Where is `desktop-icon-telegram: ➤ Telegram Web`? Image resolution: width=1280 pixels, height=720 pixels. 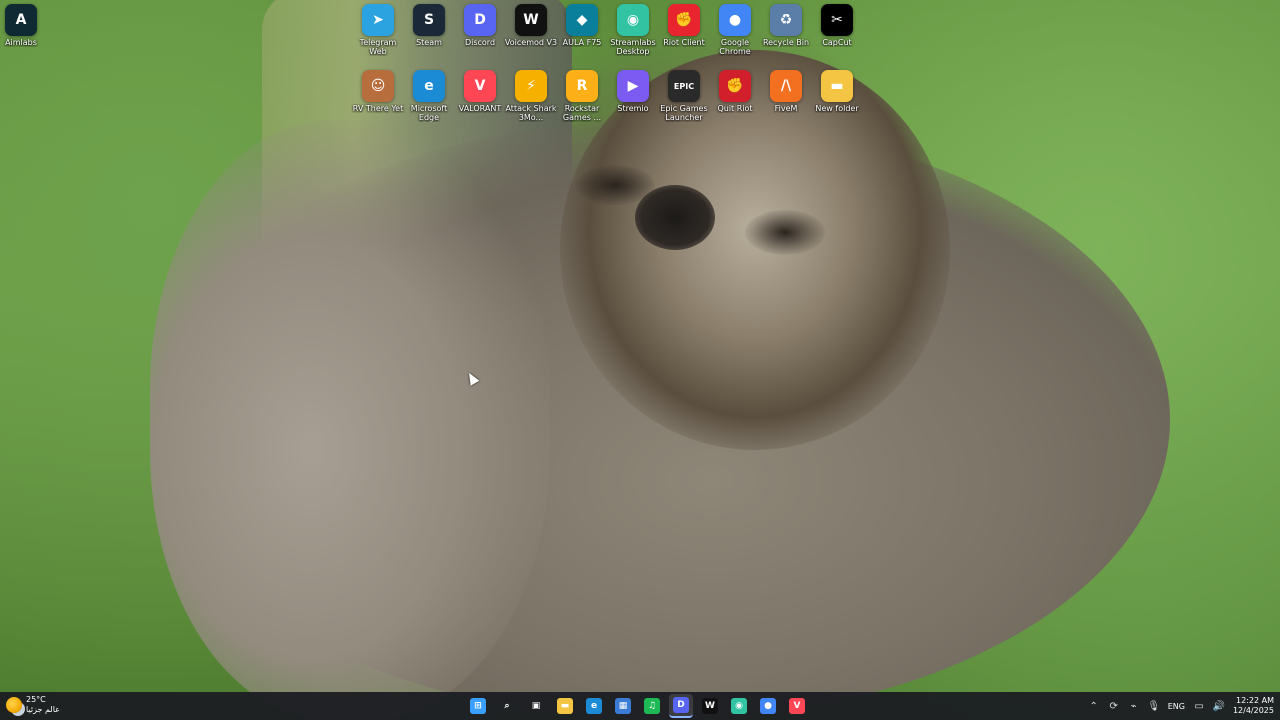 desktop-icon-telegram: ➤ Telegram Web is located at coordinates (378, 31).